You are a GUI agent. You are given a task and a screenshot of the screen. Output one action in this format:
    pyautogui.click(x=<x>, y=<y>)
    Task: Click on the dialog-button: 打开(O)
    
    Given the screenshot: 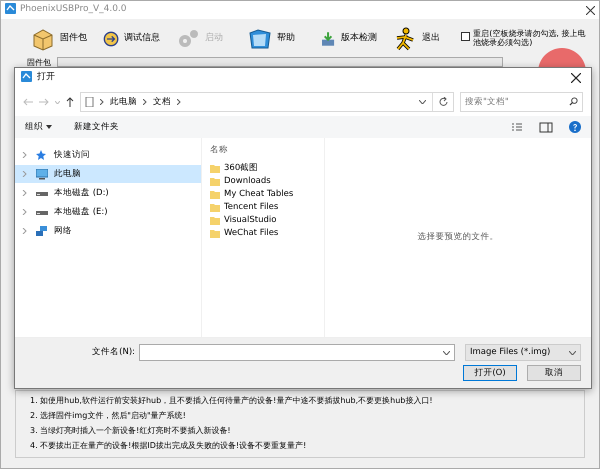 What is the action you would take?
    pyautogui.click(x=490, y=373)
    